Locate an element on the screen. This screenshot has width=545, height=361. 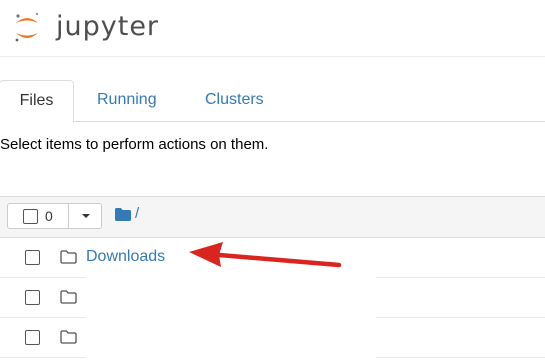
caret-down-icon is located at coordinates (86, 216).